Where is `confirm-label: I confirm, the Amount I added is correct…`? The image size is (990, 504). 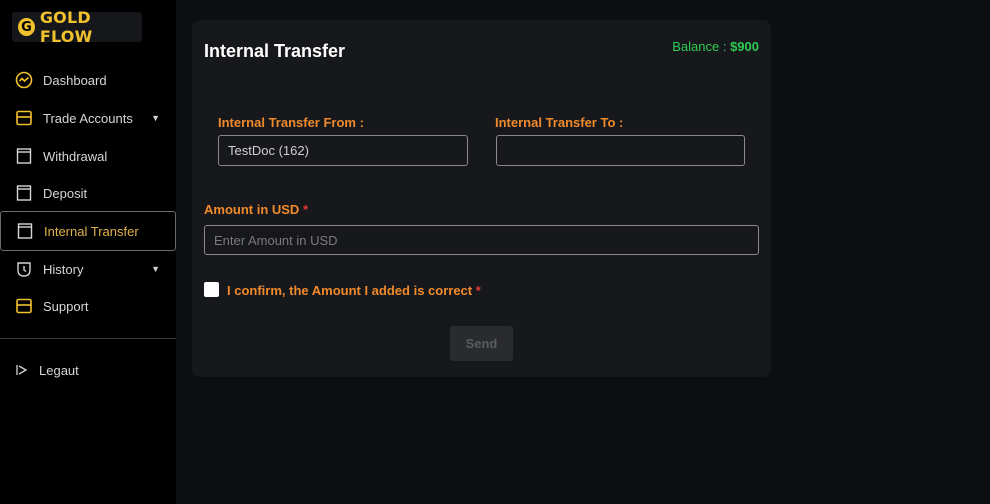
confirm-label: I confirm, the Amount I added is correct… is located at coordinates (354, 290).